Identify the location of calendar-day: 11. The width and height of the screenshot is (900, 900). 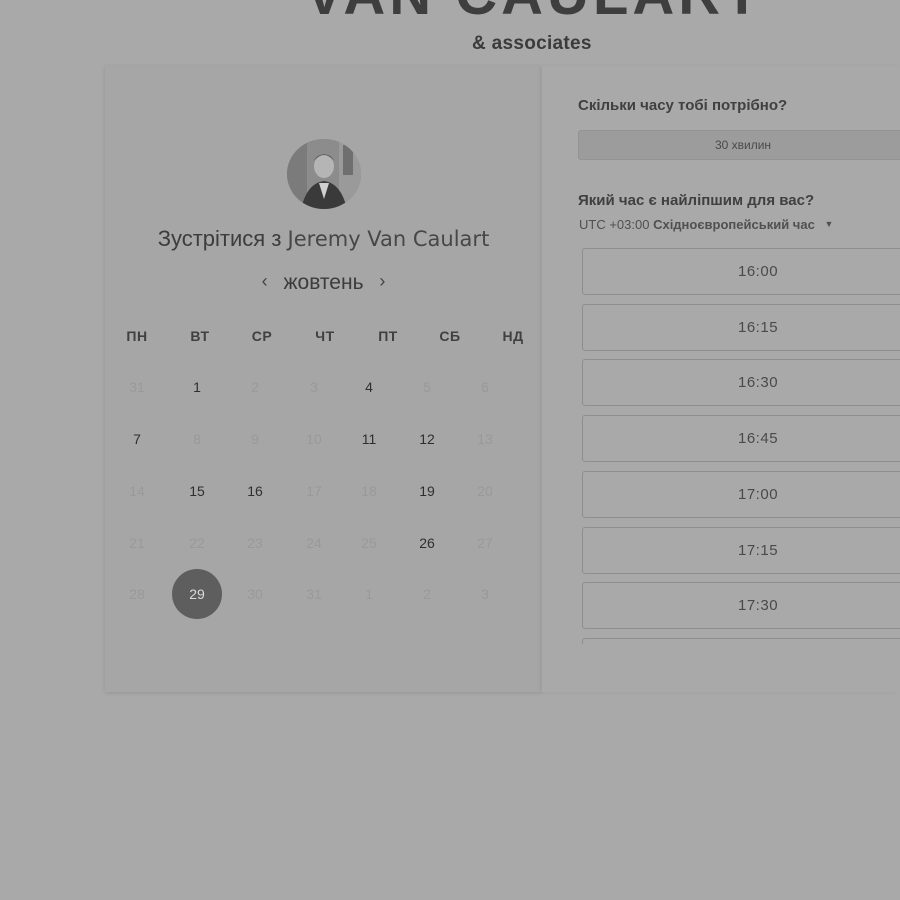
(369, 439).